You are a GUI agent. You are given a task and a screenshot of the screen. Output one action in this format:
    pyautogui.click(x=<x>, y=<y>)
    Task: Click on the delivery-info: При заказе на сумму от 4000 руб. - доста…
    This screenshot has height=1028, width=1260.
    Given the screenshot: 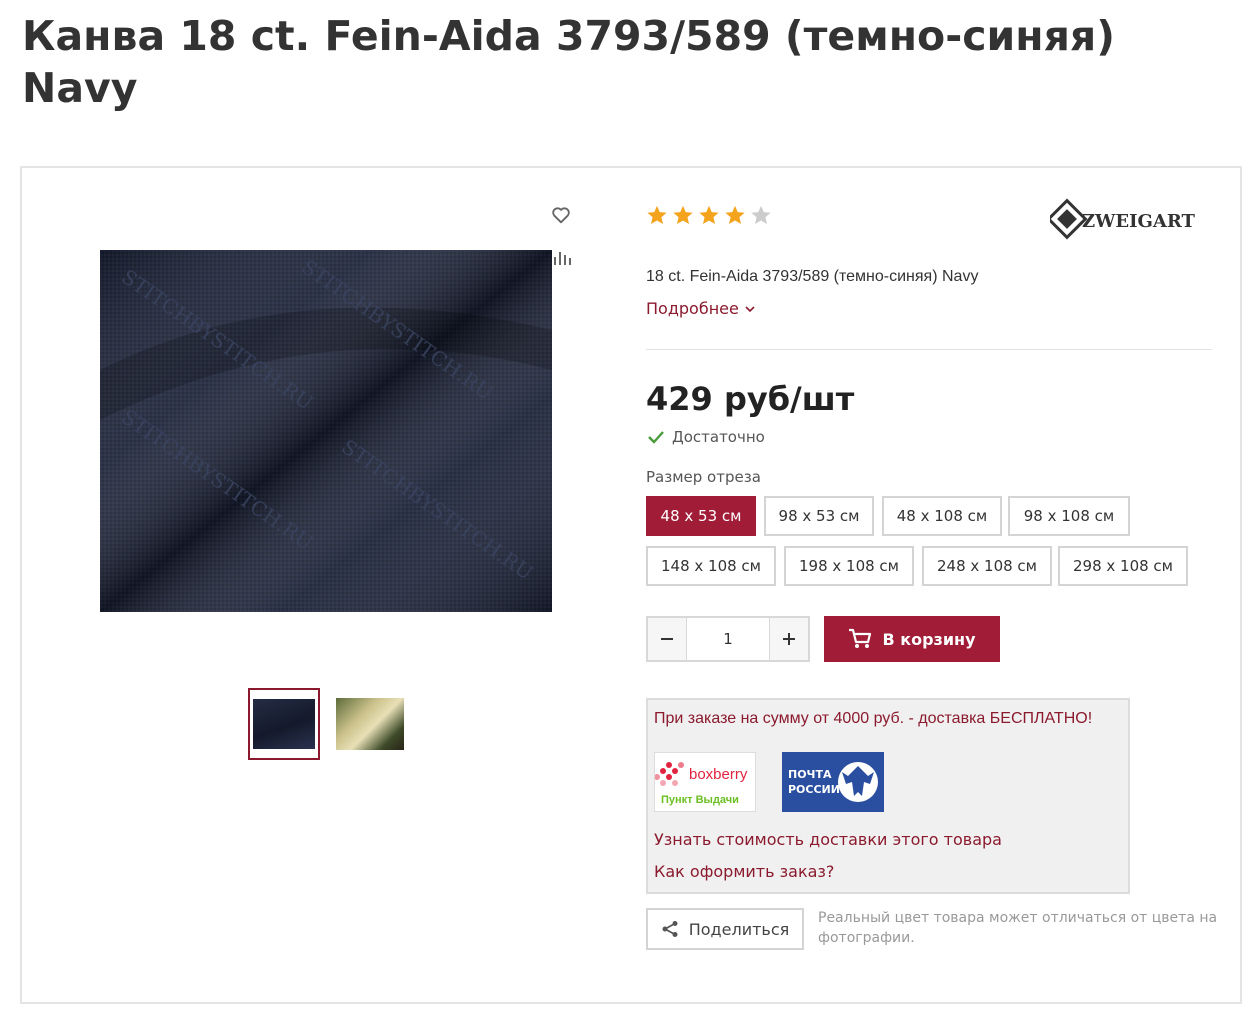 What is the action you would take?
    pyautogui.click(x=888, y=796)
    